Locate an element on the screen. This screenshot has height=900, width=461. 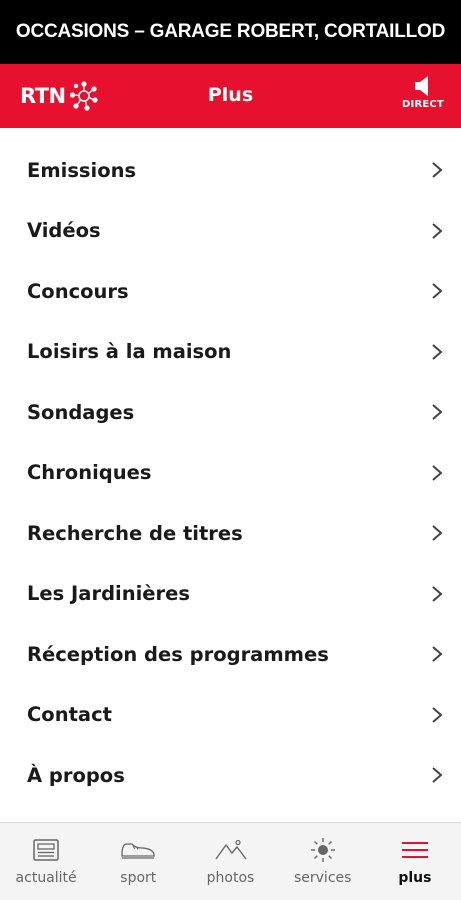
menu-item-label: Concours is located at coordinates (78, 291).